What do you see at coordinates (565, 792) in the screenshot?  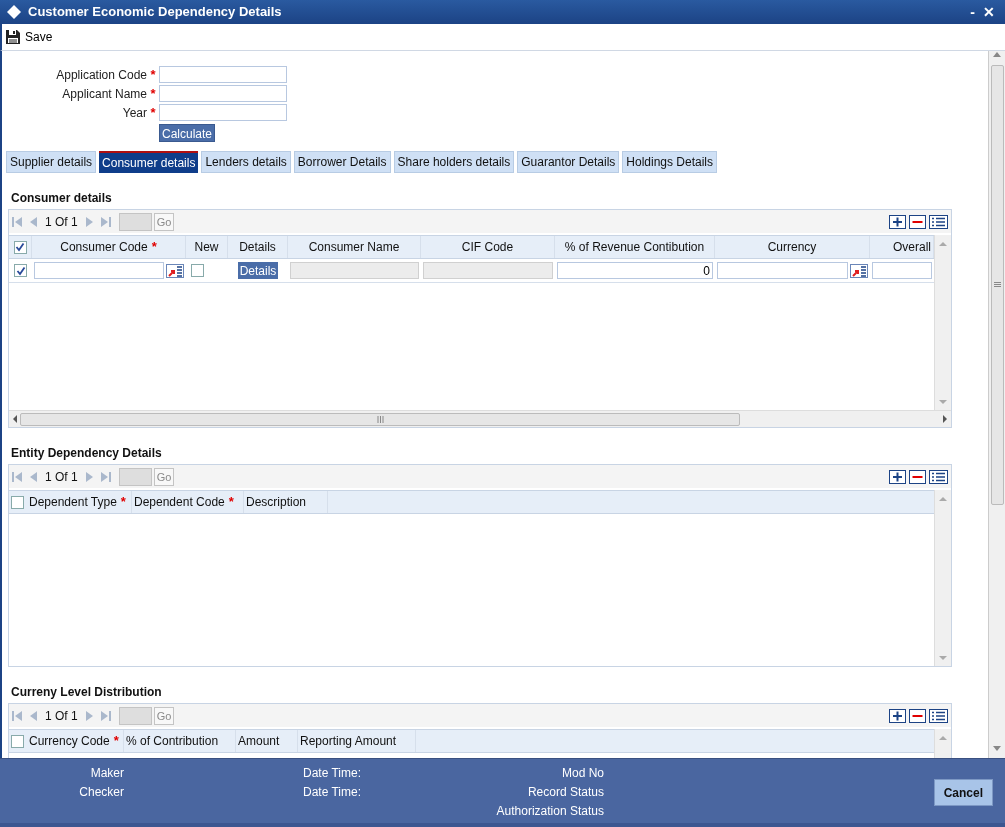 I see `footer-label: Record Status` at bounding box center [565, 792].